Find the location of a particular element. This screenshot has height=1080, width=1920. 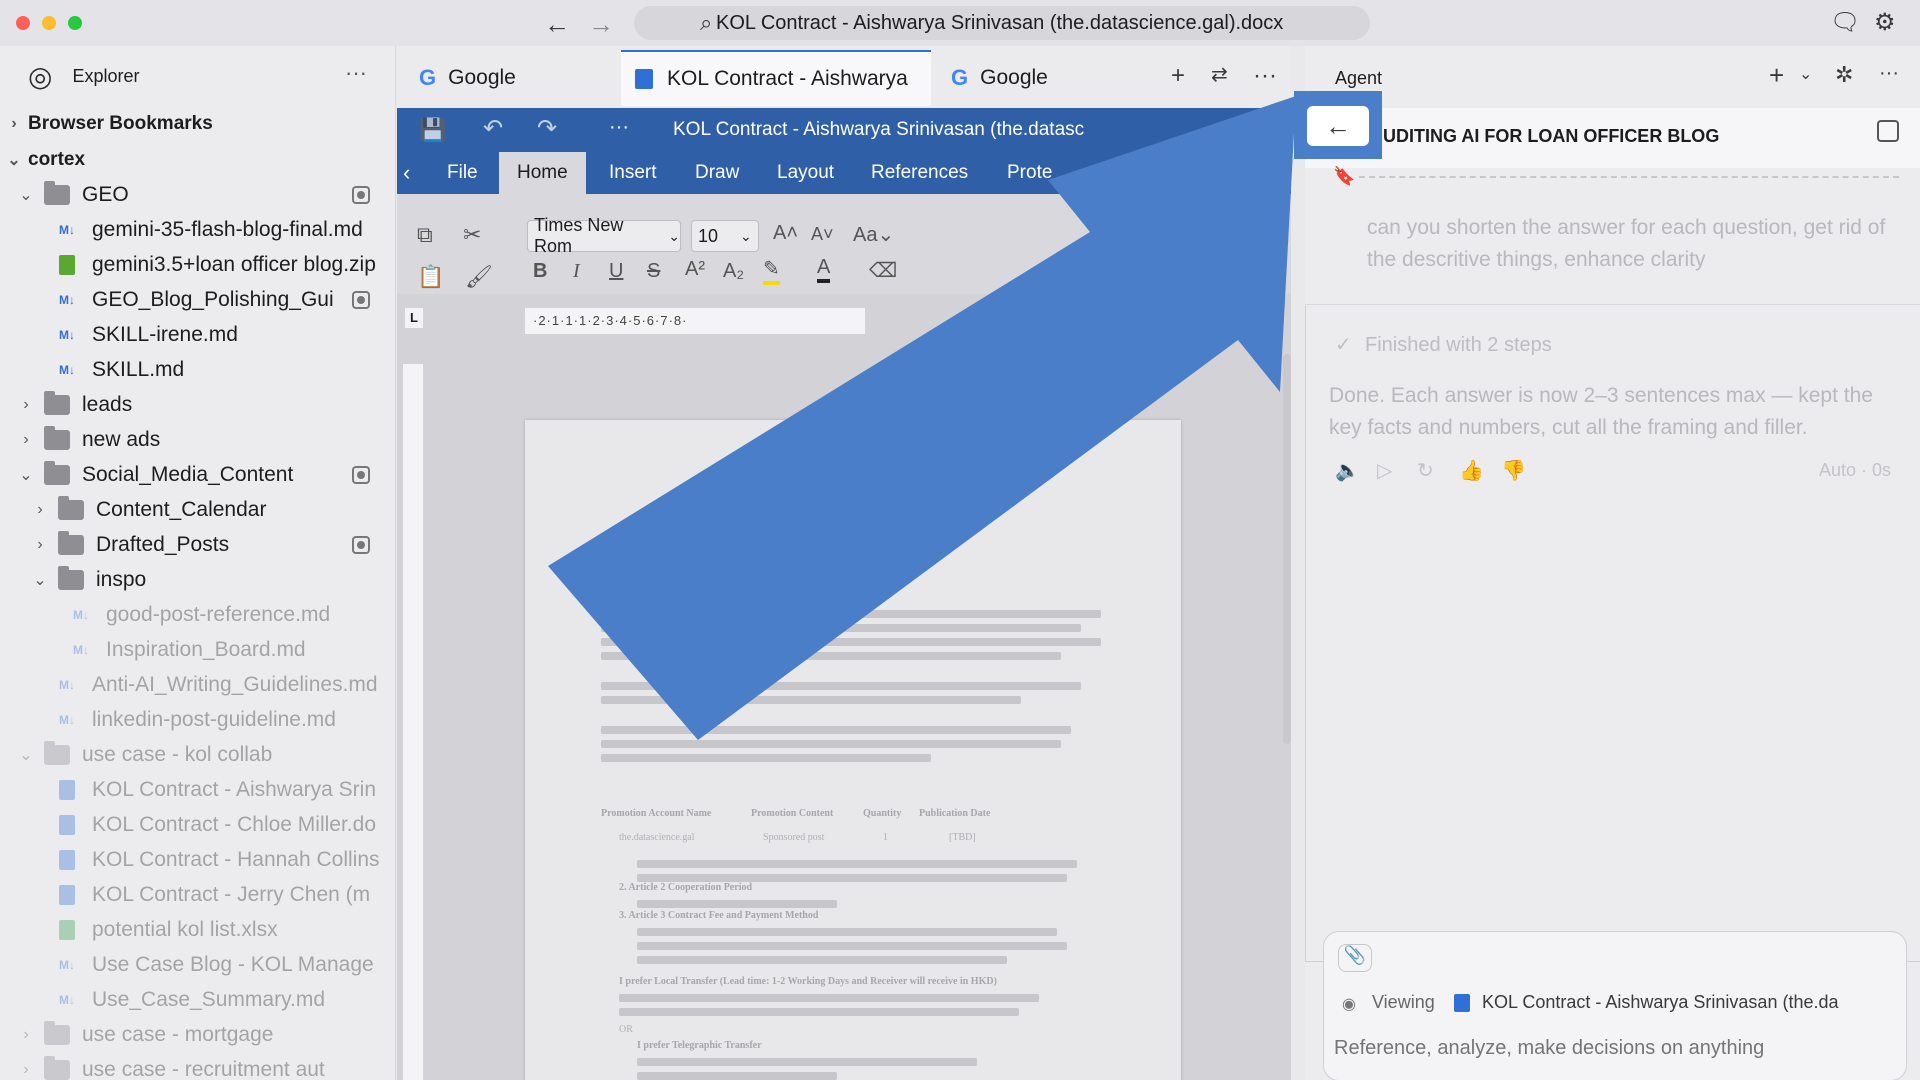

new-tab-icon: + is located at coordinates (1178, 76).